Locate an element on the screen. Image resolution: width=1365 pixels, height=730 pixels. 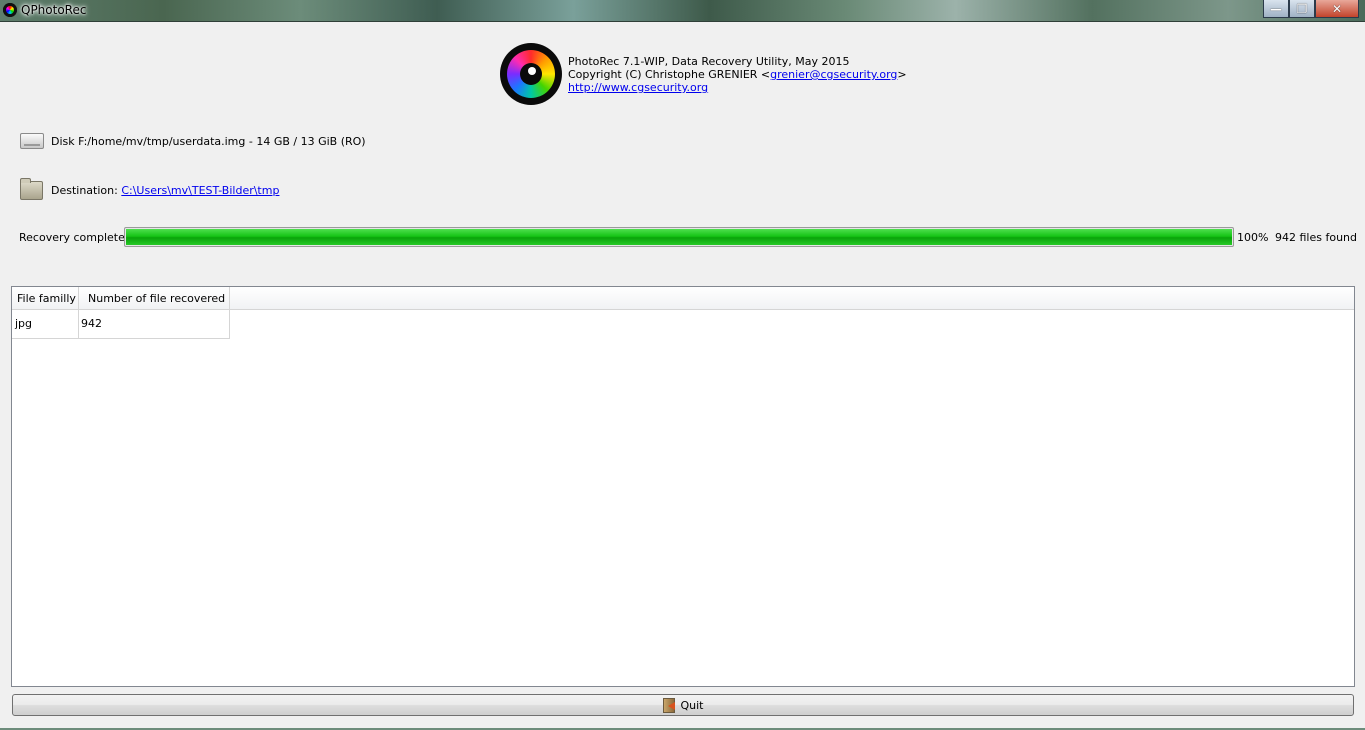
destination-label: Destination: is located at coordinates (84, 190).